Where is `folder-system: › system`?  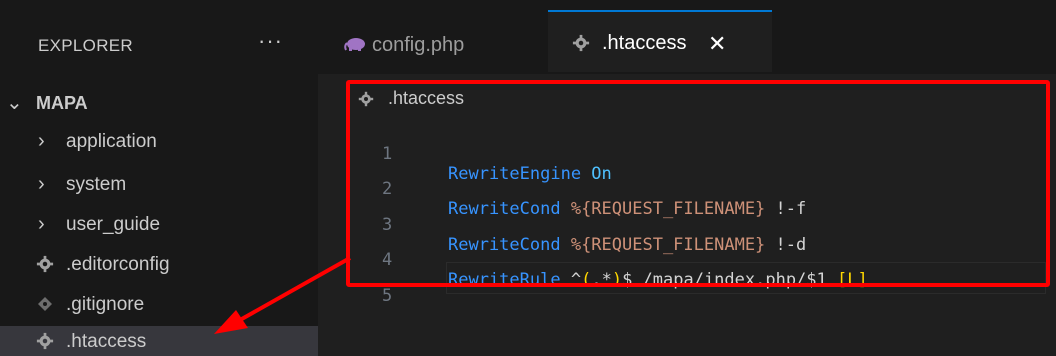
folder-system: › system is located at coordinates (159, 185).